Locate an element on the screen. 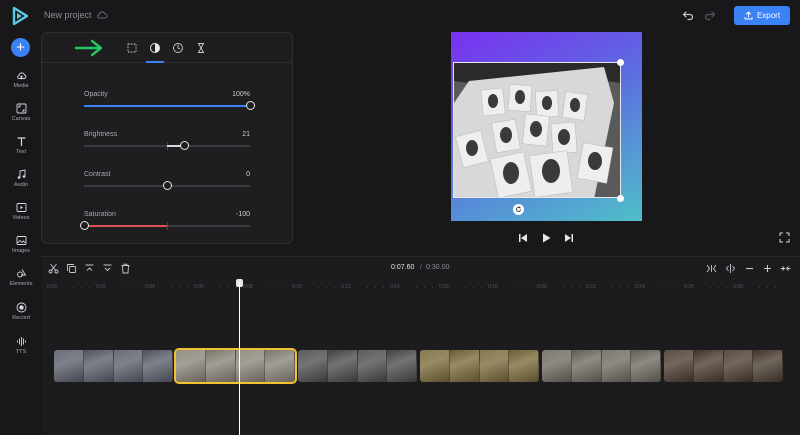  sidebar-item-media: Media is located at coordinates (21, 80).